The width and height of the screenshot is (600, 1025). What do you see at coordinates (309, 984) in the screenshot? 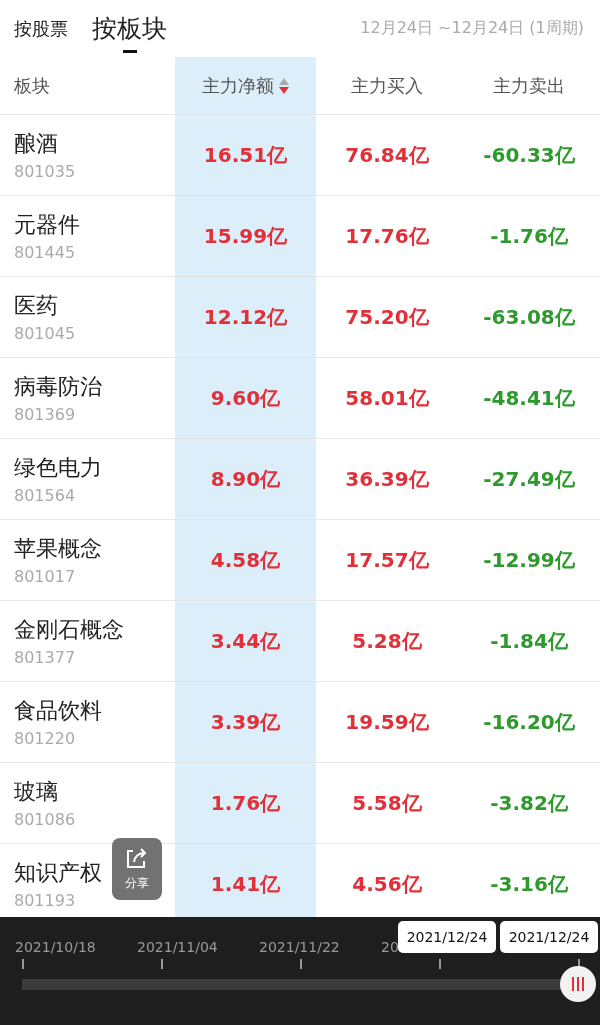
I see `timeline-slider` at bounding box center [309, 984].